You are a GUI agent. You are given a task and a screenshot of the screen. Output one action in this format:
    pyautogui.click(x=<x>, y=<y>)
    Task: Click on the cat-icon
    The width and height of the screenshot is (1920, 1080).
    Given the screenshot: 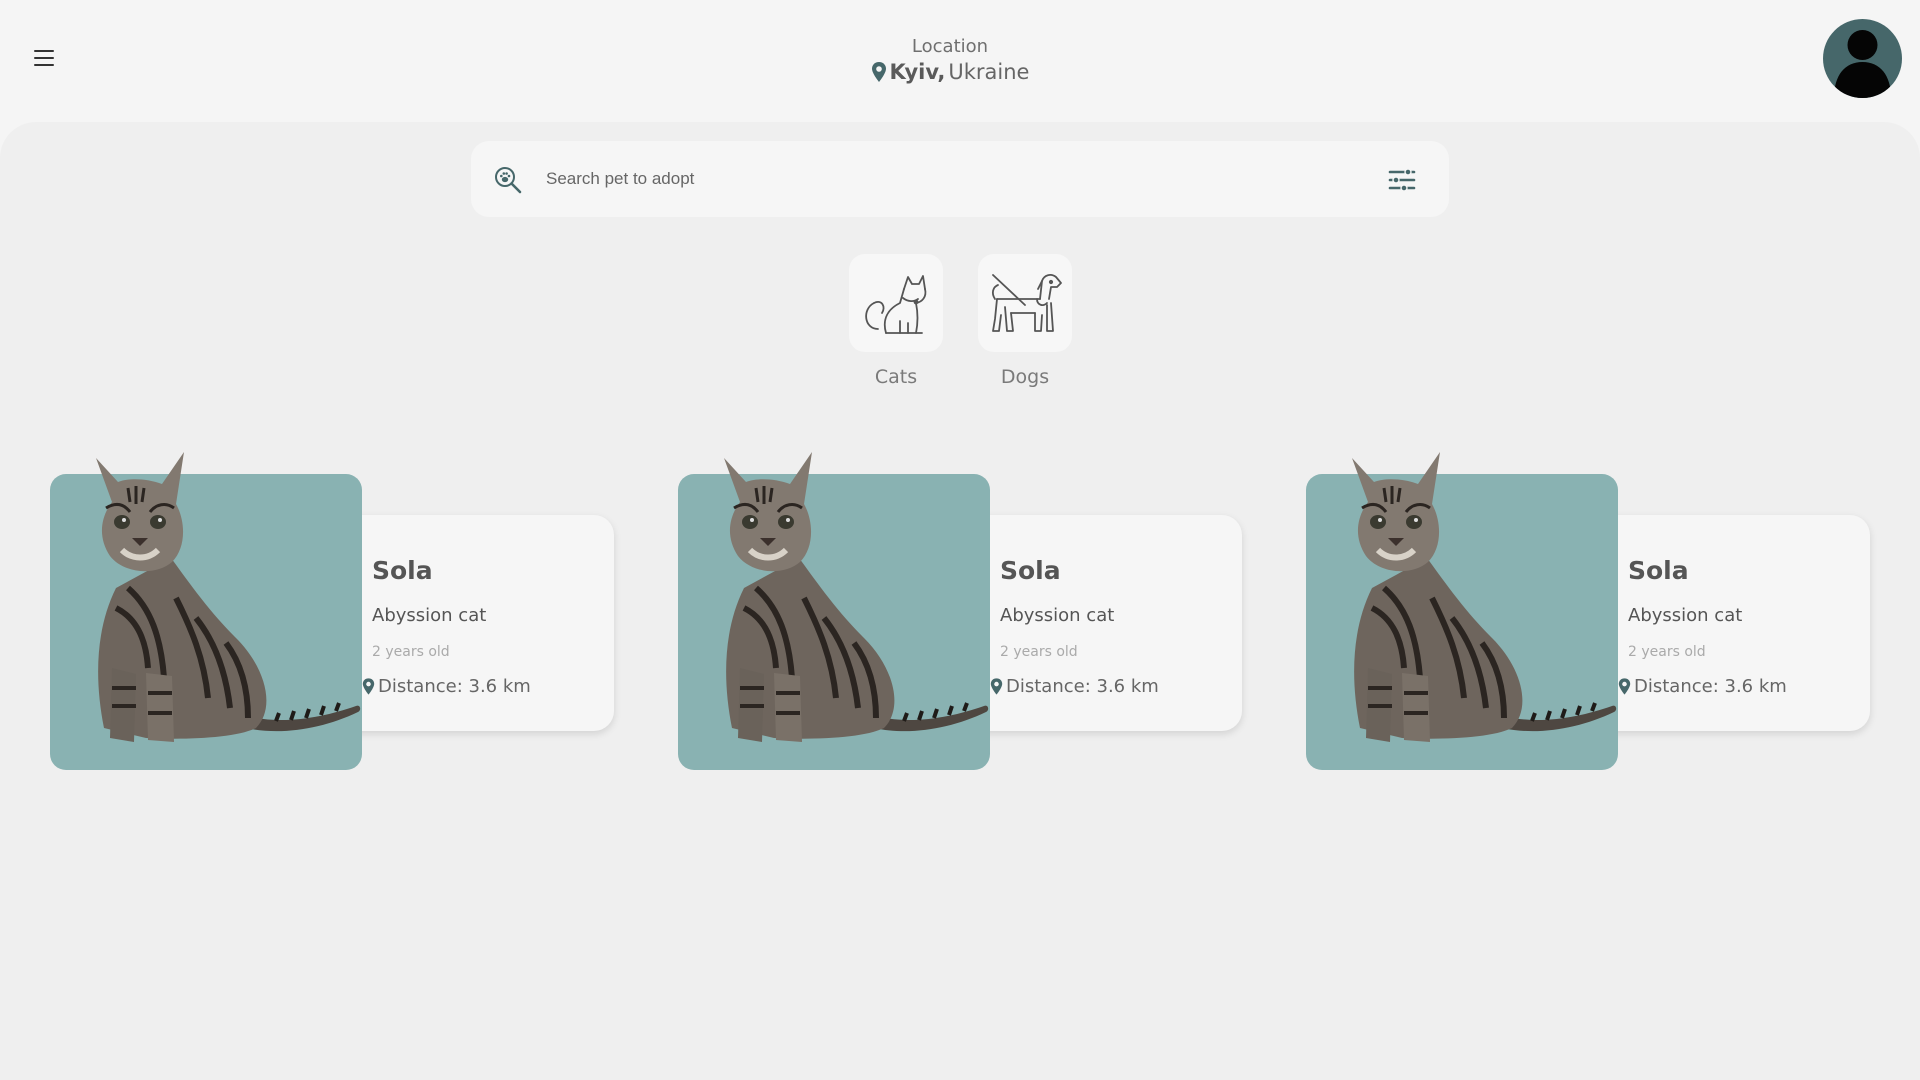 What is the action you would take?
    pyautogui.click(x=896, y=304)
    